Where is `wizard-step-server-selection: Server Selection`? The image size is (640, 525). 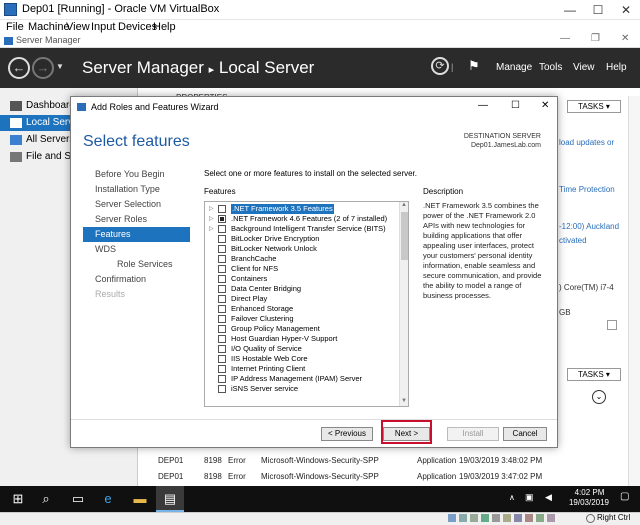
wizard-step-server-selection: Server Selection is located at coordinates (136, 204).